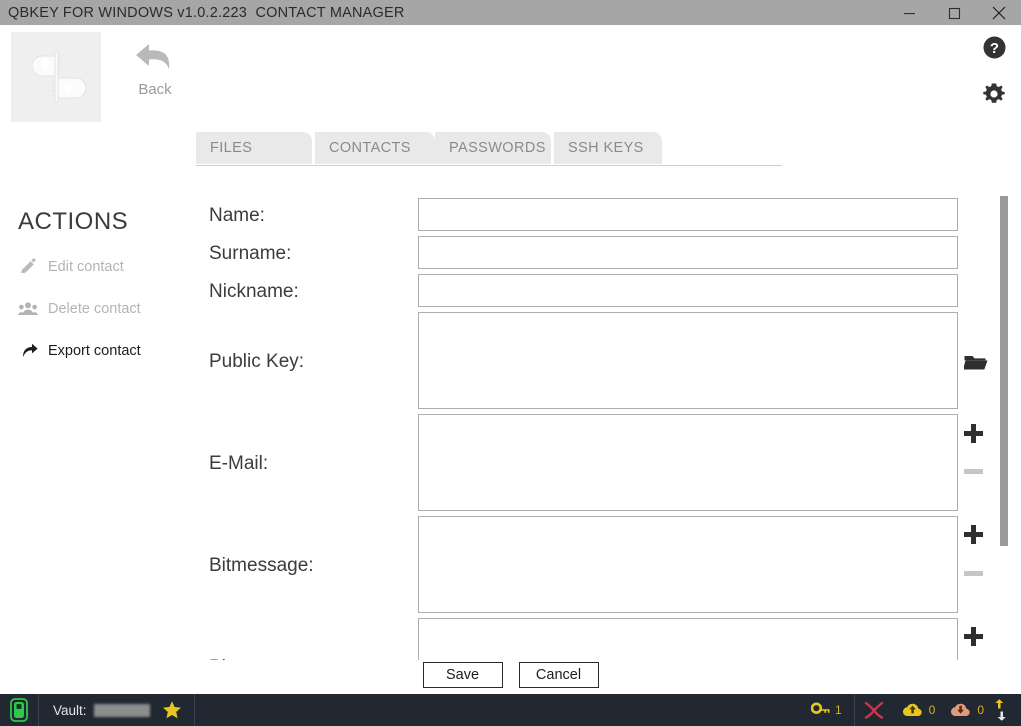 This screenshot has height=726, width=1021. What do you see at coordinates (688, 639) in the screenshot?
I see `phone-input` at bounding box center [688, 639].